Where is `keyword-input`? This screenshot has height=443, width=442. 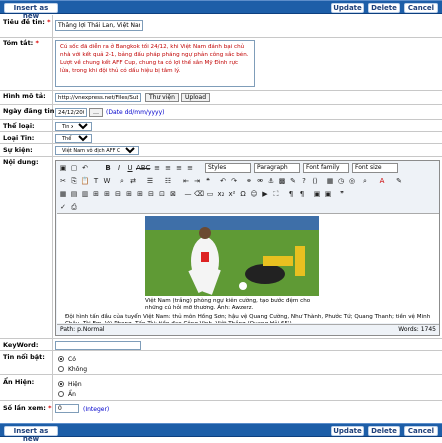
keyword-input is located at coordinates (98, 345).